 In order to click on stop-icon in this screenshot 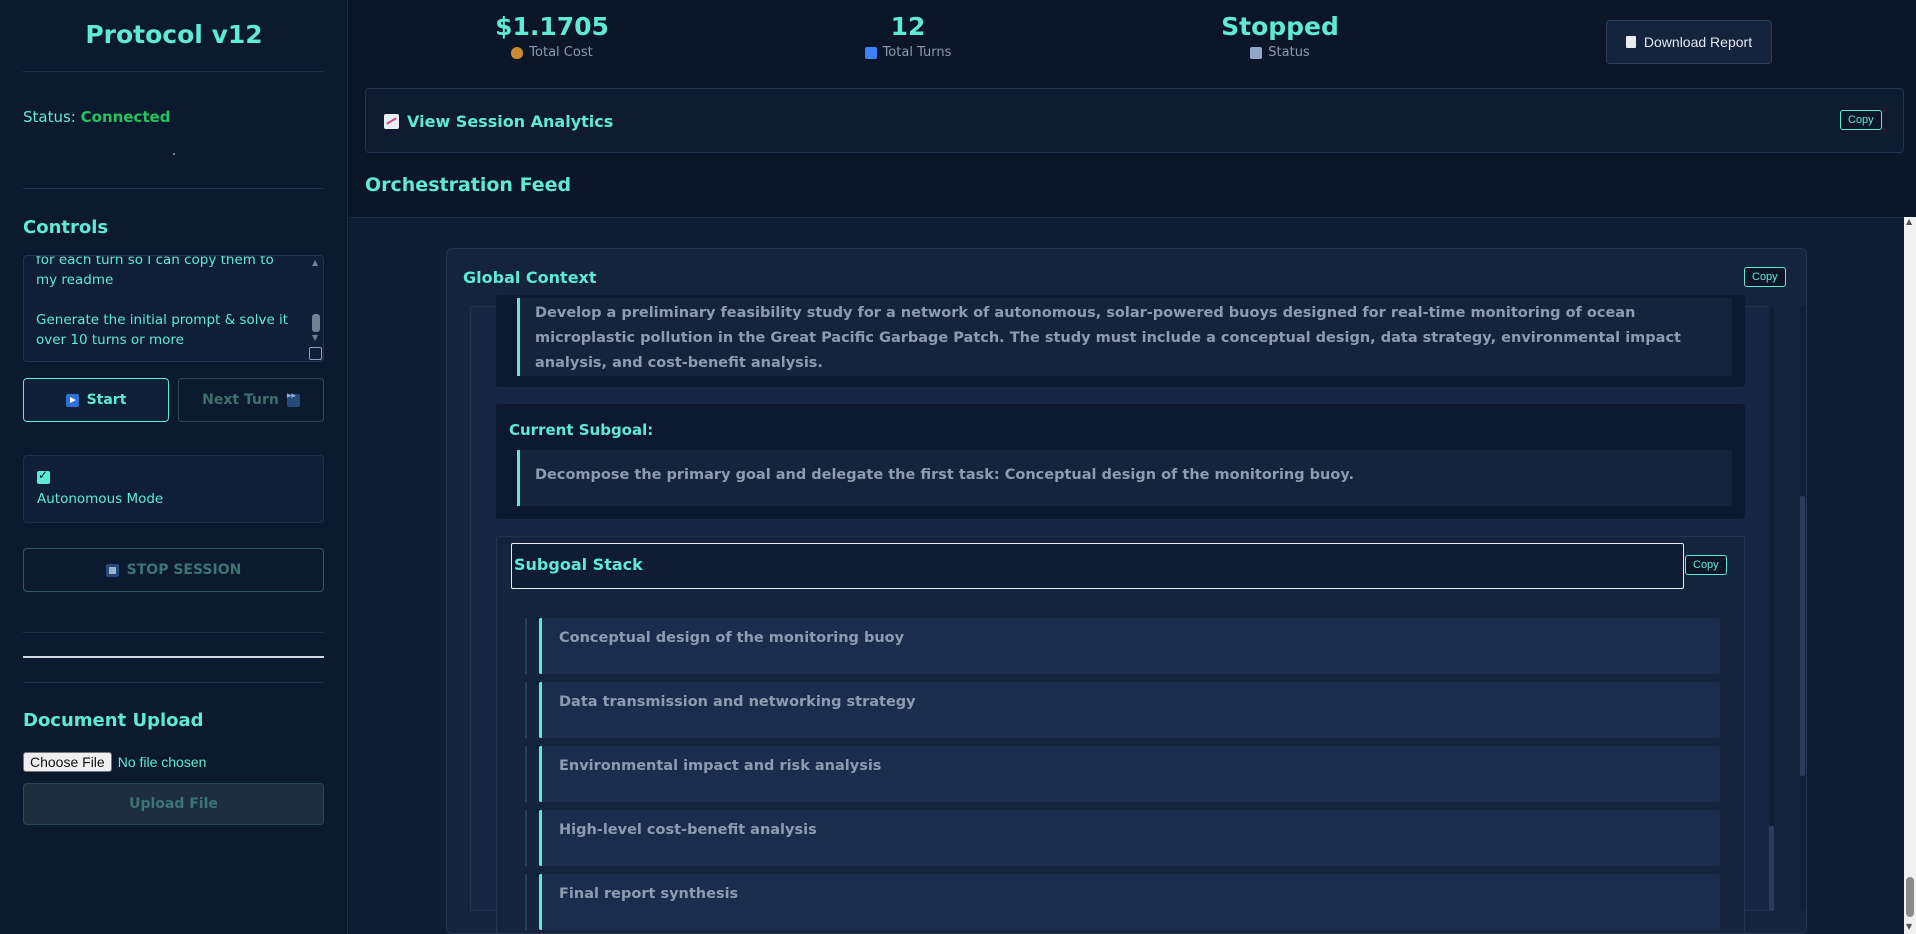, I will do `click(112, 570)`.